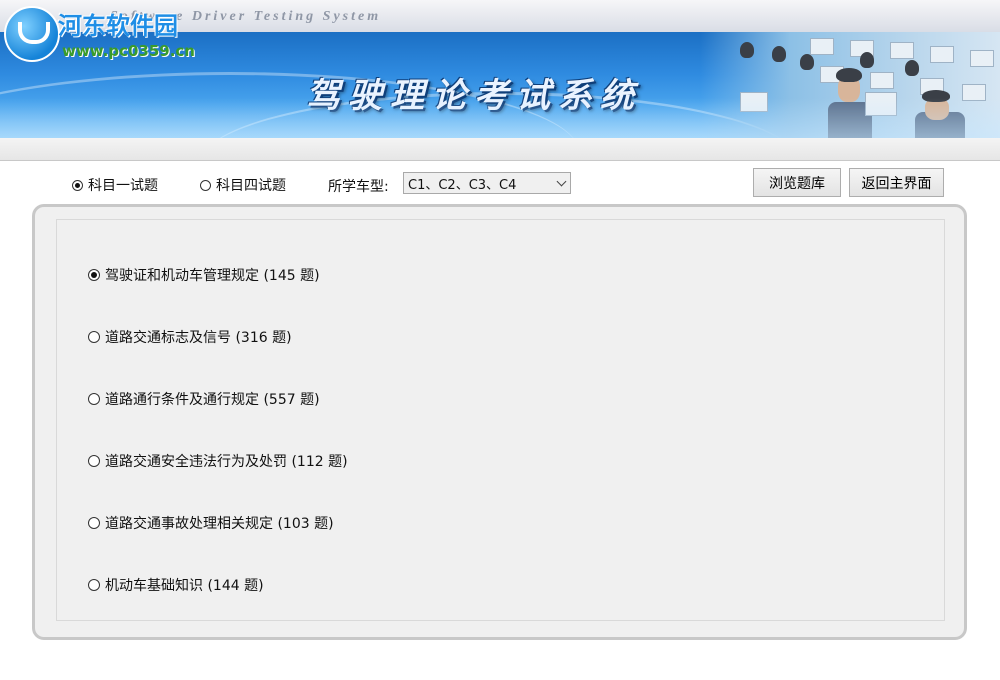 This screenshot has height=680, width=1000. I want to click on topic-option: 驾驶证和机动车管理规定 (145 题), so click(204, 275).